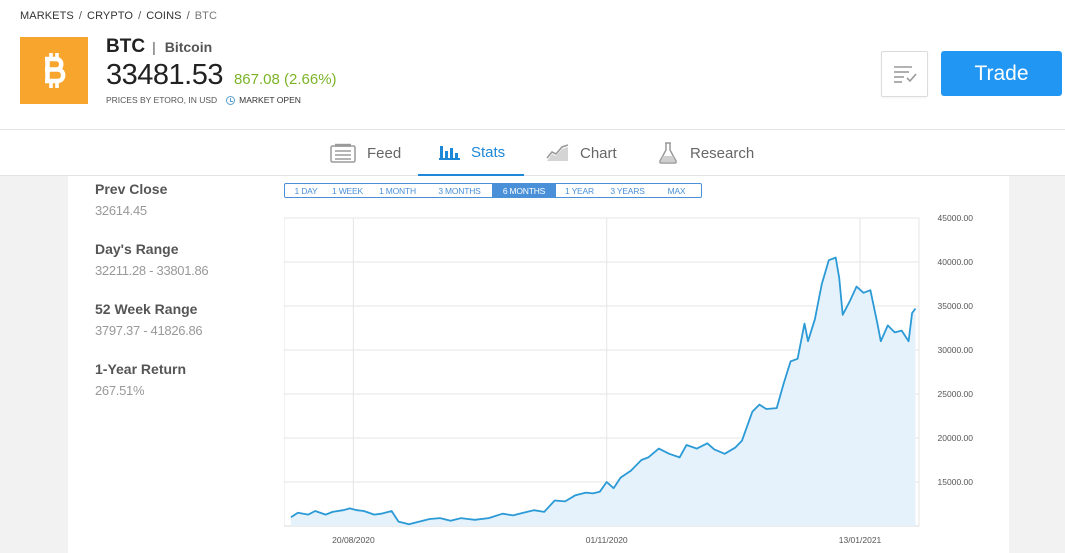 The height and width of the screenshot is (553, 1065). I want to click on watchlist-button, so click(904, 74).